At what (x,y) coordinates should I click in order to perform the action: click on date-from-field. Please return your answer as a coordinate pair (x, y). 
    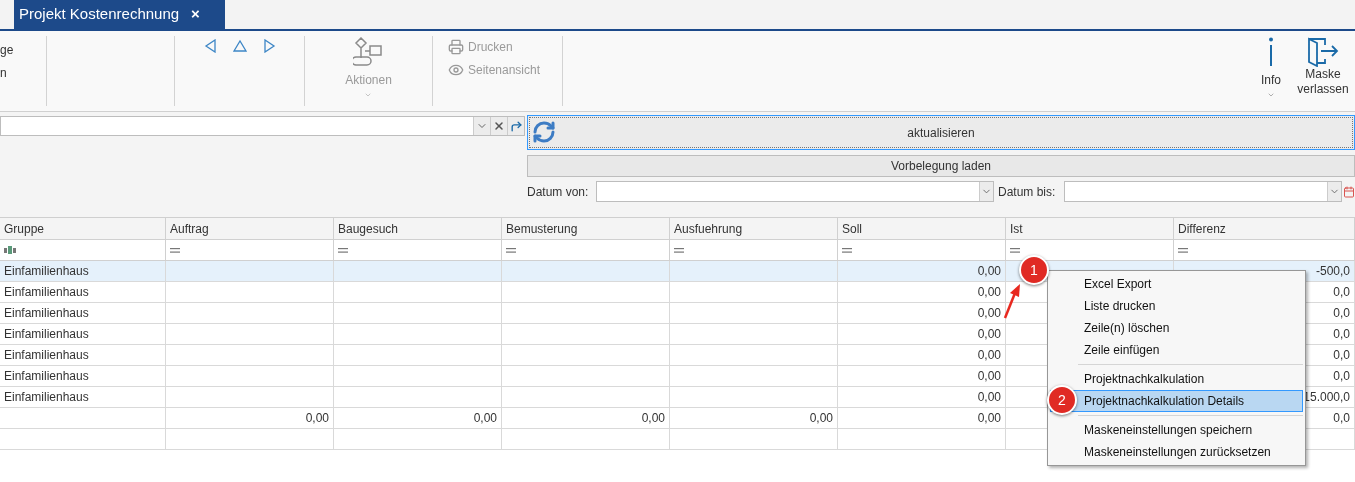
    Looking at the image, I should click on (795, 191).